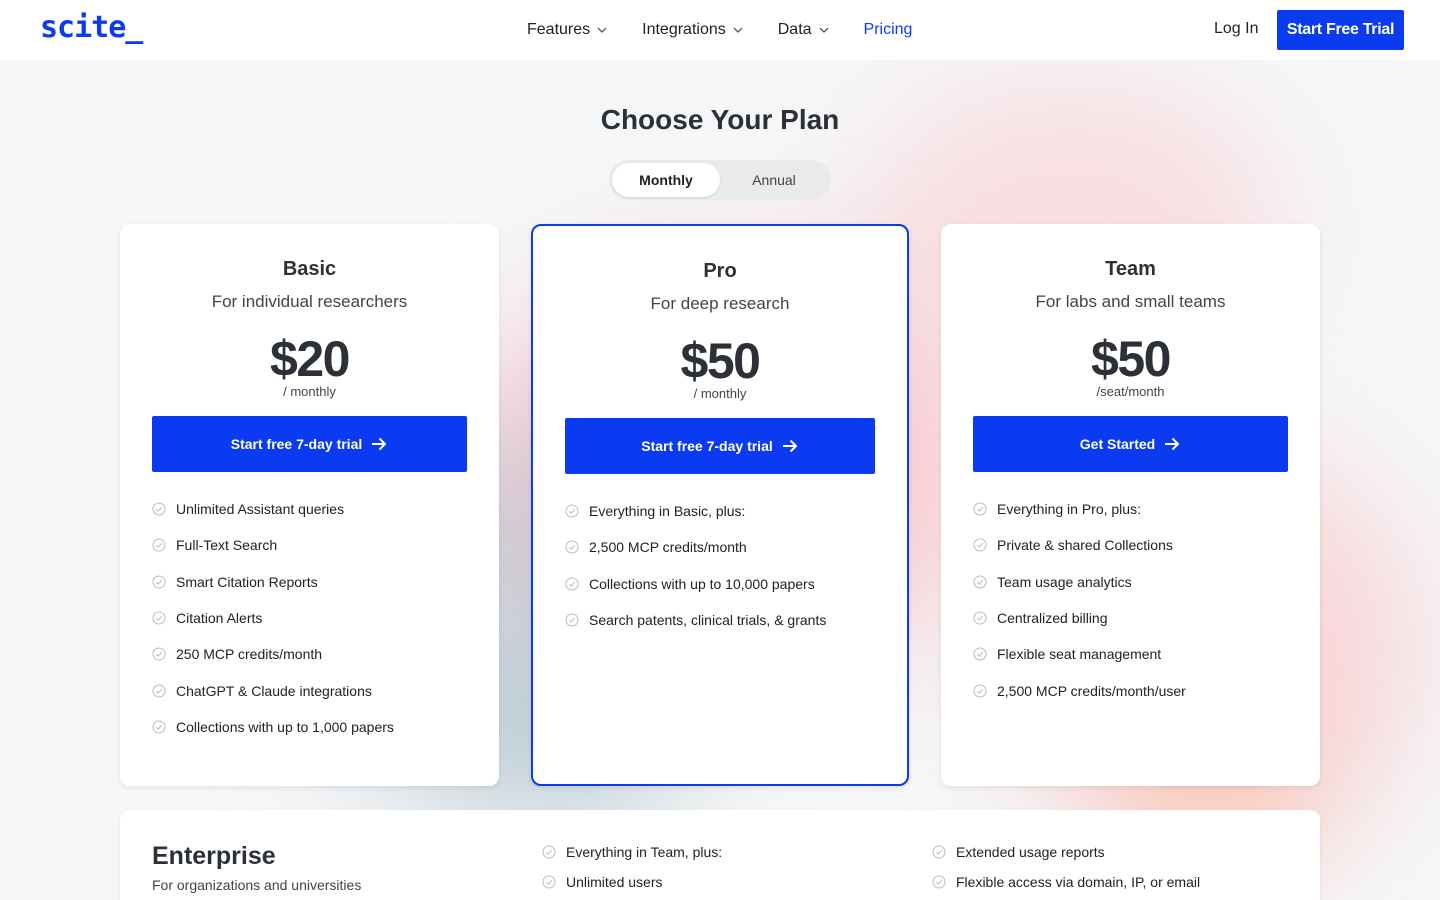 This screenshot has height=900, width=1440. What do you see at coordinates (720, 271) in the screenshot?
I see `plan-name: Pro` at bounding box center [720, 271].